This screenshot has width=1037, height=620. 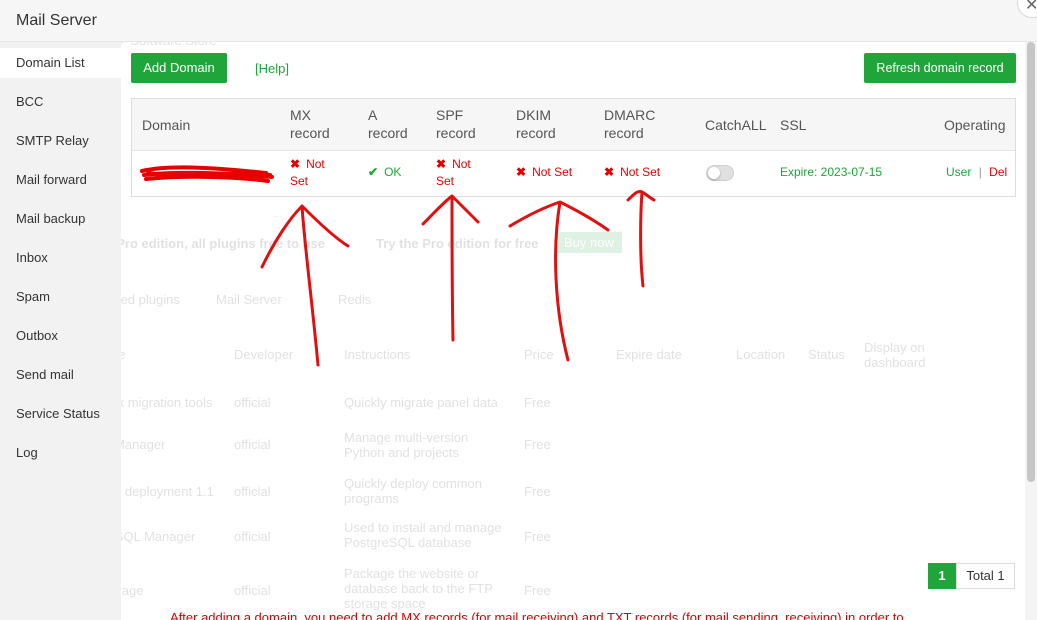 I want to click on dialog-title-bar: Mail Server, so click(x=518, y=21).